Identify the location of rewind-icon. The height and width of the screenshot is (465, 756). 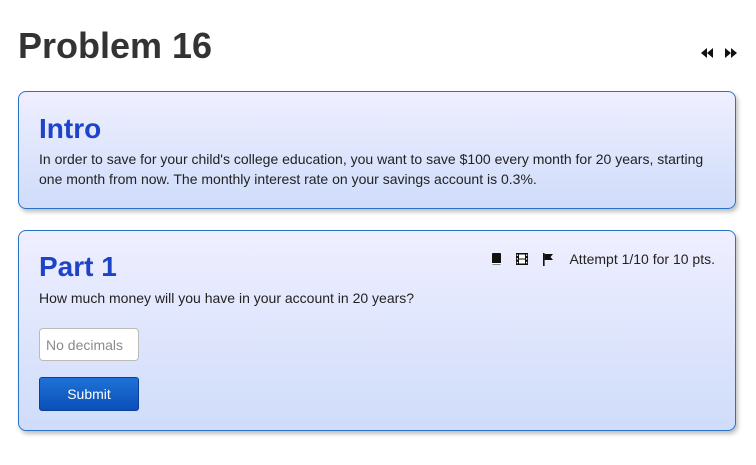
(707, 53).